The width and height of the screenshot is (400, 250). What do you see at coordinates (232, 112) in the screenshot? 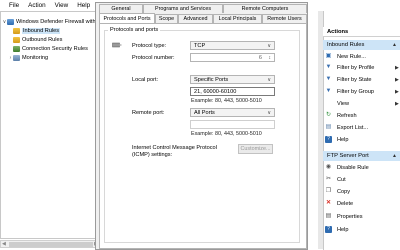
I see `remote-port-select: All Ports ∨` at bounding box center [232, 112].